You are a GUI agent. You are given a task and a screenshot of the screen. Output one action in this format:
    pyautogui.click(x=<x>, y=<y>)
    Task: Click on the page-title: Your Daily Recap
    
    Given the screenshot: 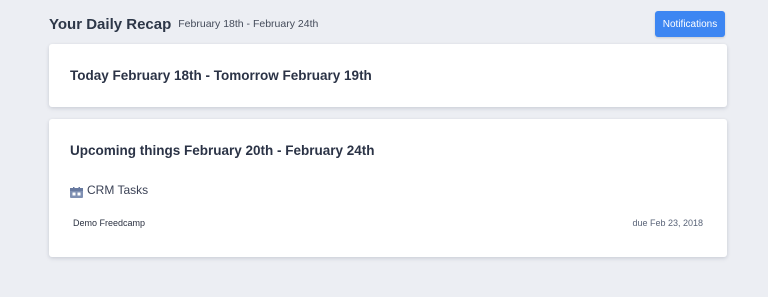 What is the action you would take?
    pyautogui.click(x=110, y=24)
    